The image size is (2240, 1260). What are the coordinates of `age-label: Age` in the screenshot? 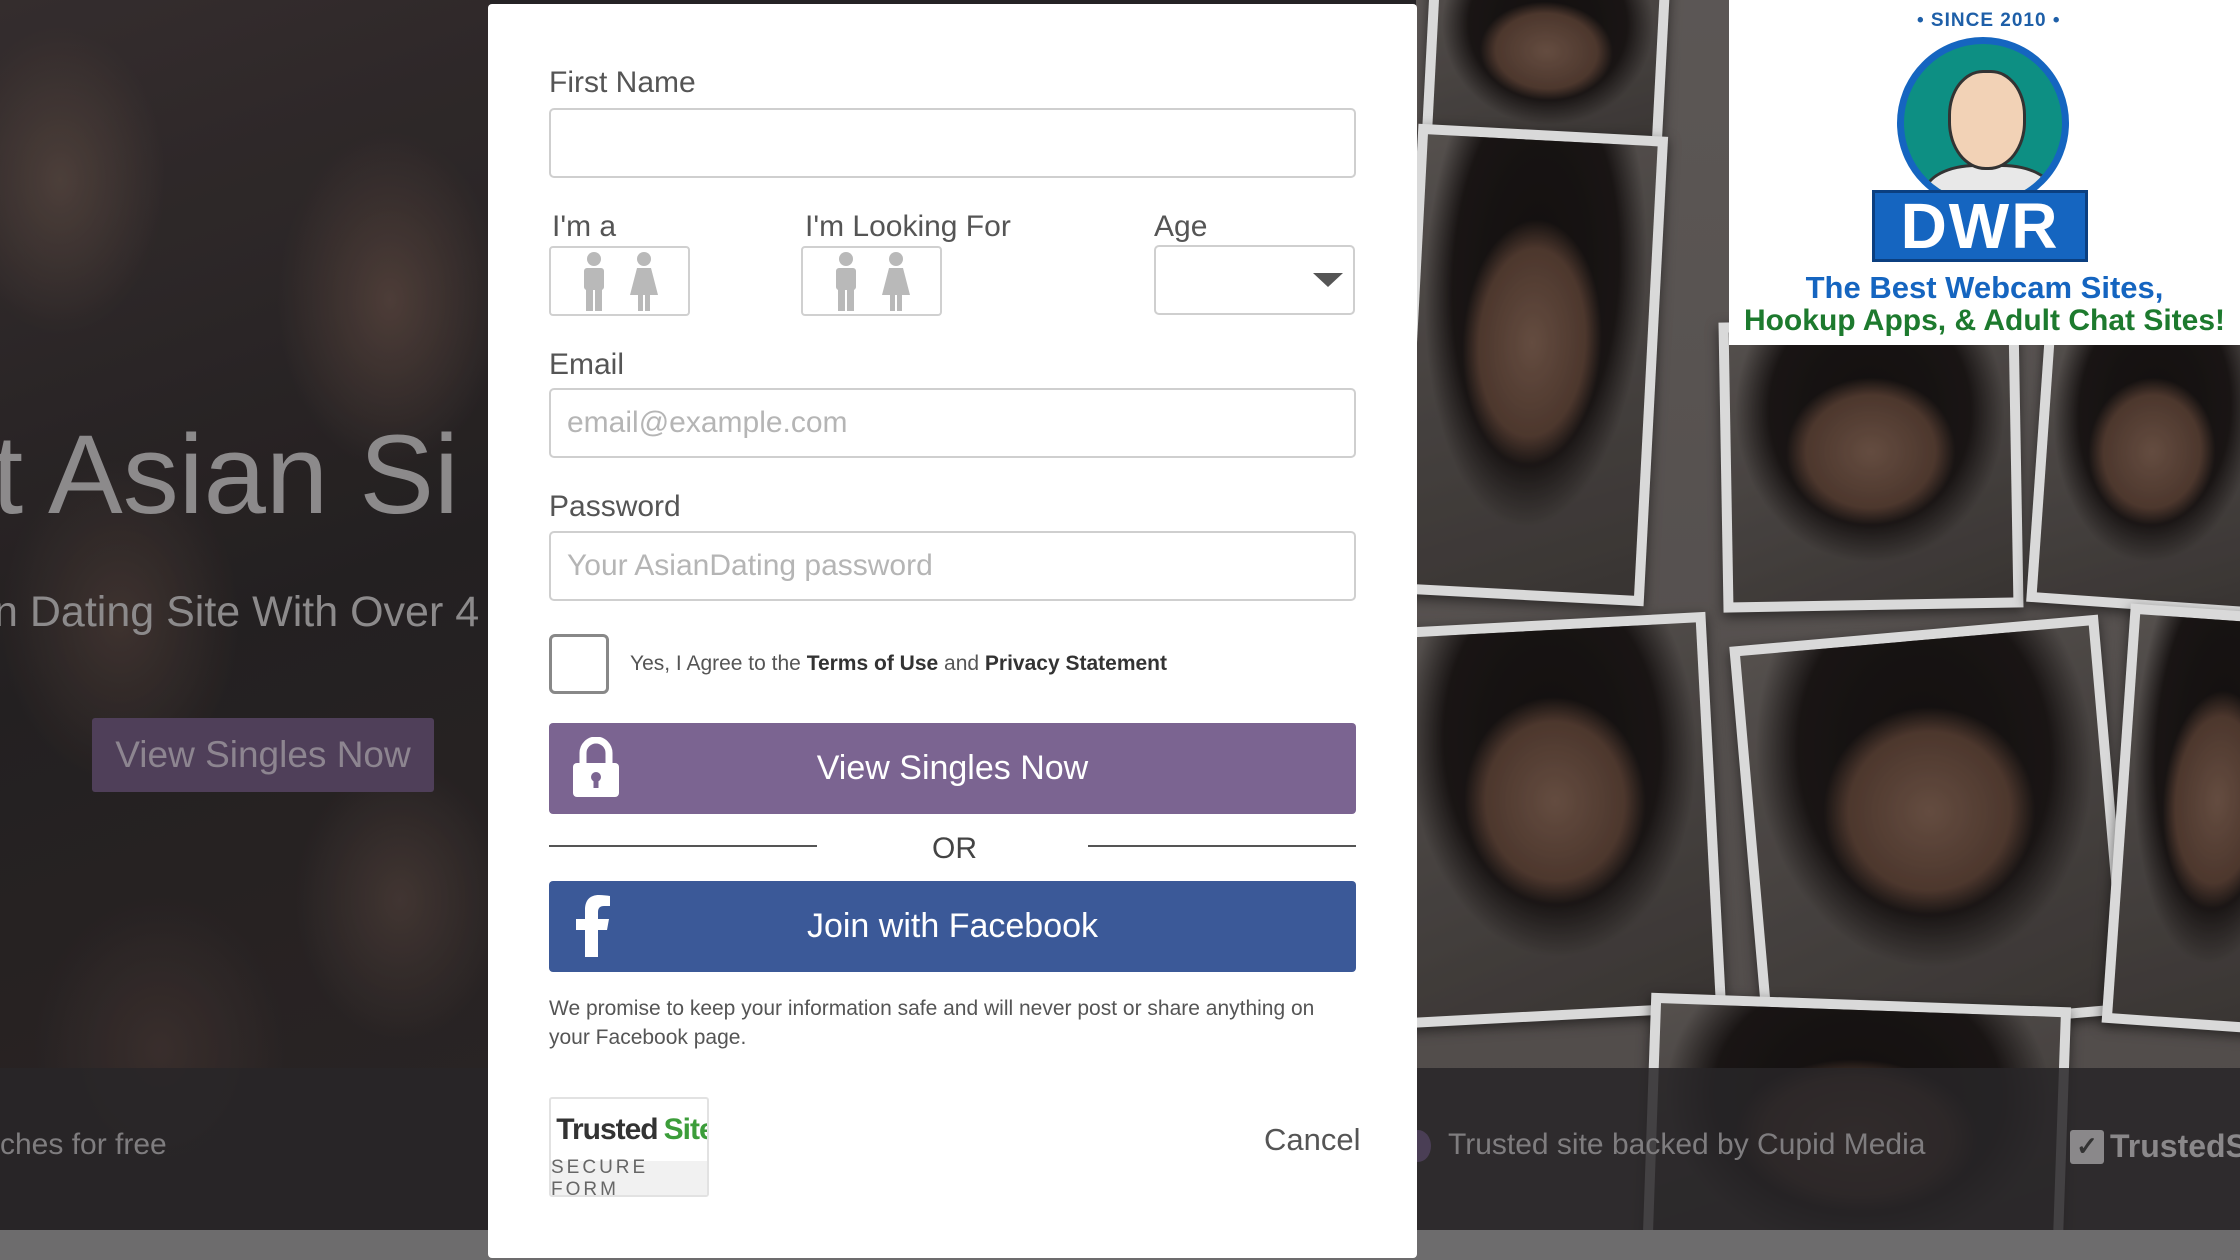 It's located at (1181, 226).